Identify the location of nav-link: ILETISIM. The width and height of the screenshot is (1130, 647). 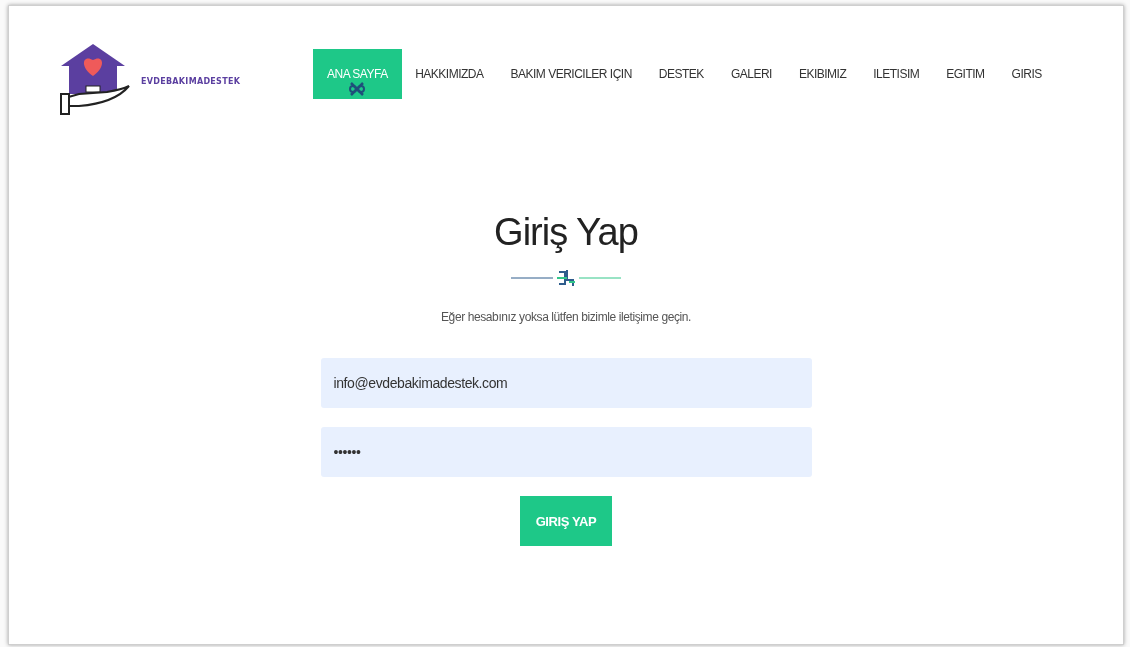
(896, 74).